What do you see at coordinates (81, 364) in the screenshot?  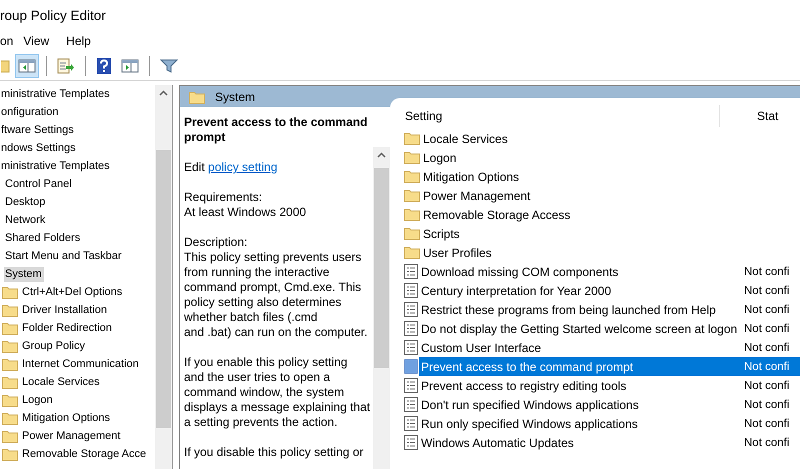 I see `tree-item: Internet Communication` at bounding box center [81, 364].